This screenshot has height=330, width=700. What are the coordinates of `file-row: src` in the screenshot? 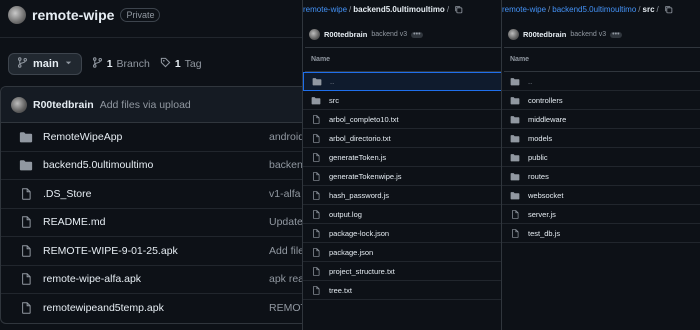 It's located at (402, 100).